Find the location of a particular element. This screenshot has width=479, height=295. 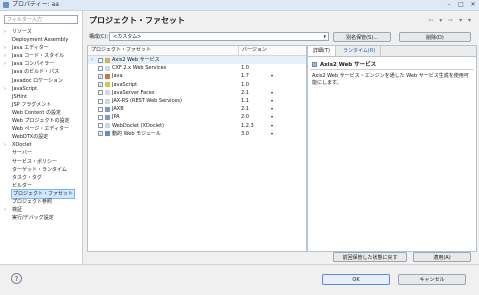

sidebar-item: › Java エディター is located at coordinates (41, 48).